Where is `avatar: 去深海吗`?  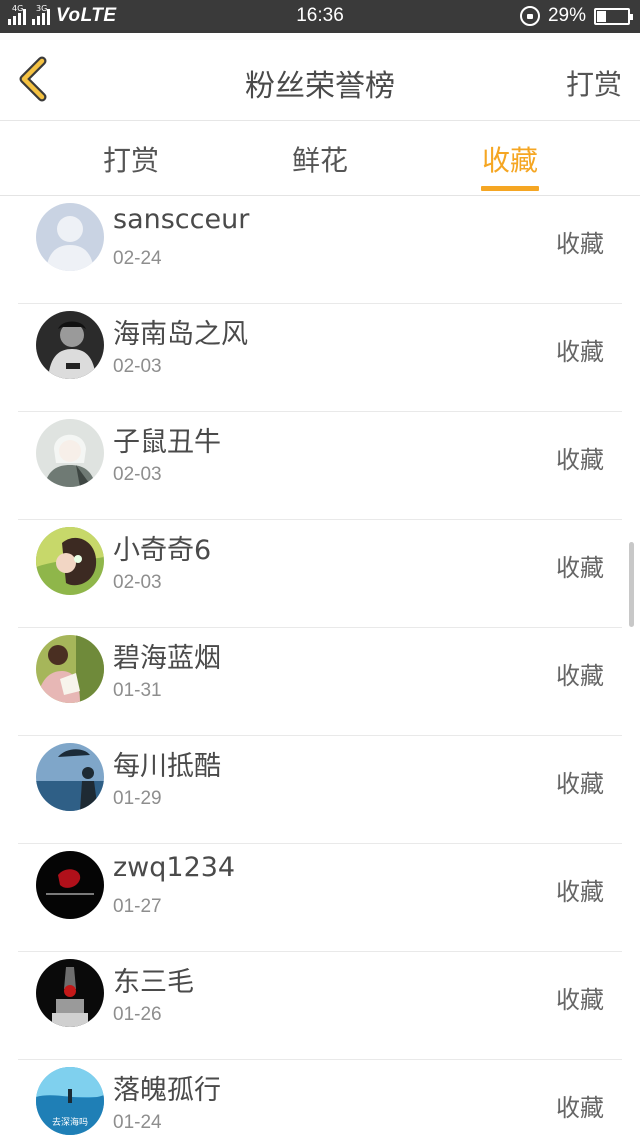
avatar: 去深海吗 is located at coordinates (70, 1101).